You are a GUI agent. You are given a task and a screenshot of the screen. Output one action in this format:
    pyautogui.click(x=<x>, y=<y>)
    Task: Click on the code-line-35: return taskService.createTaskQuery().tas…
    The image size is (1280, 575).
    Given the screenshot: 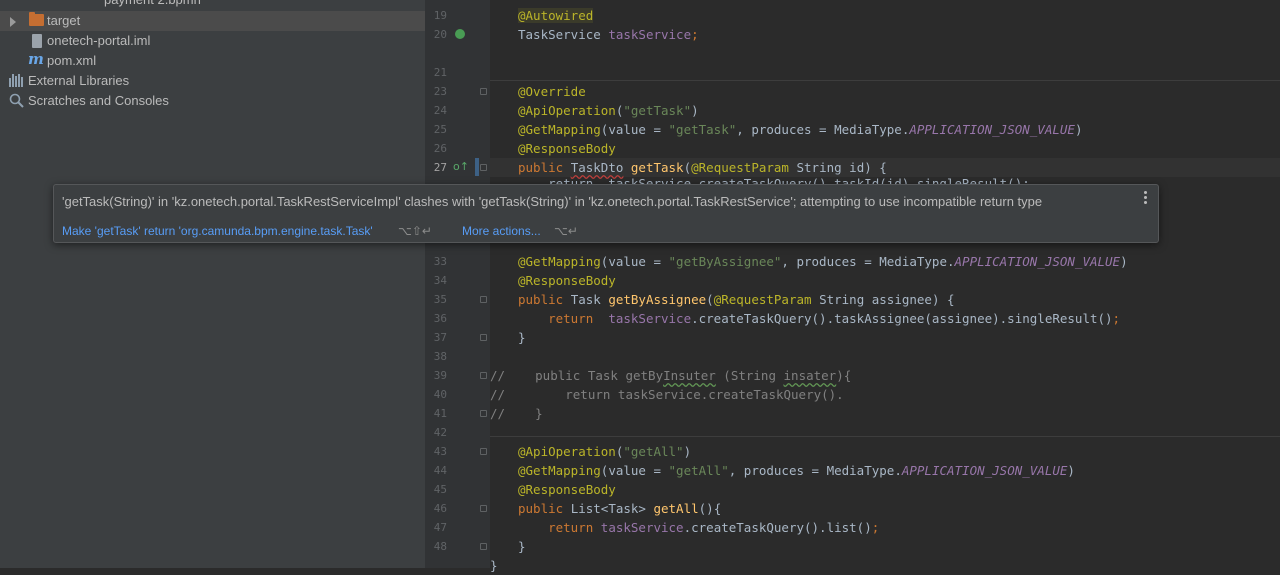 What is the action you would take?
    pyautogui.click(x=819, y=318)
    